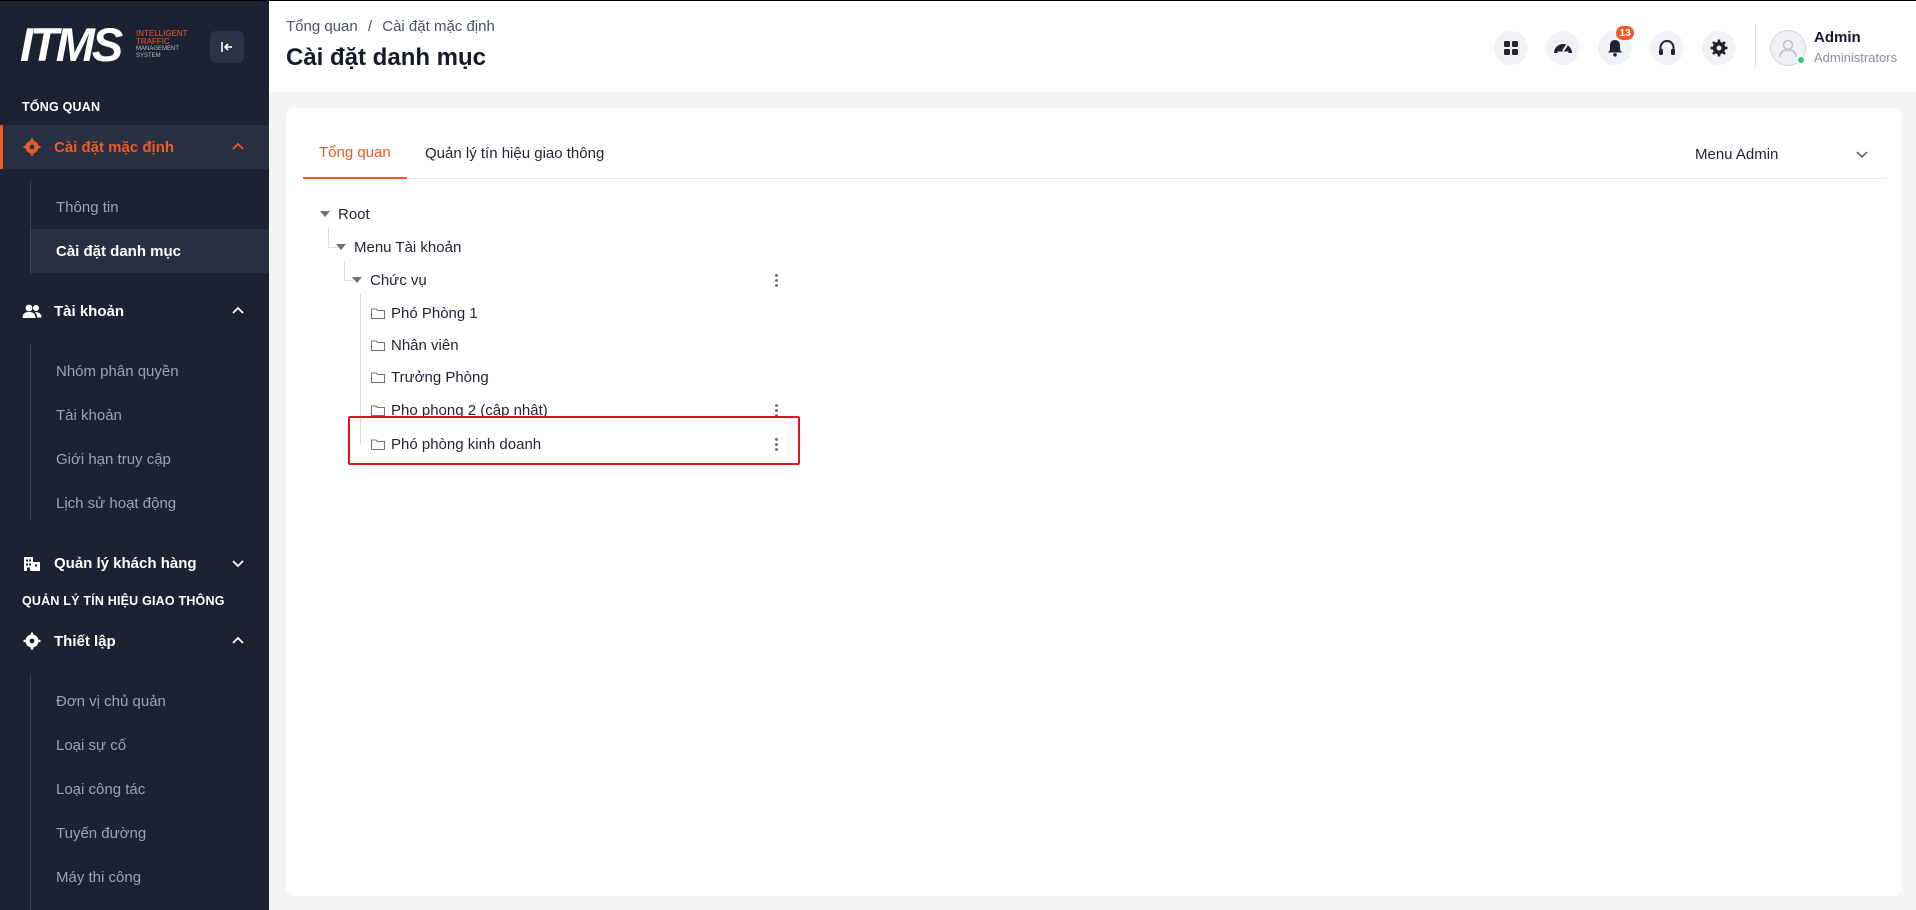 Image resolution: width=1916 pixels, height=910 pixels. What do you see at coordinates (150, 833) in the screenshot?
I see `sidebar-item-routes: Tuyến đường` at bounding box center [150, 833].